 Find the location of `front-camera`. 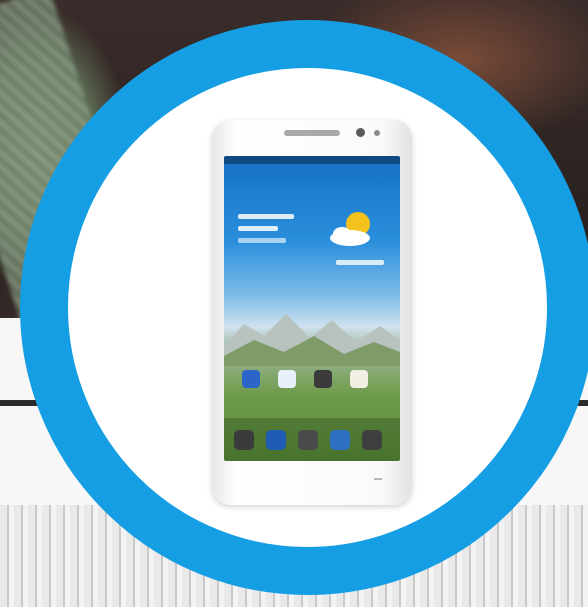

front-camera is located at coordinates (360, 132).